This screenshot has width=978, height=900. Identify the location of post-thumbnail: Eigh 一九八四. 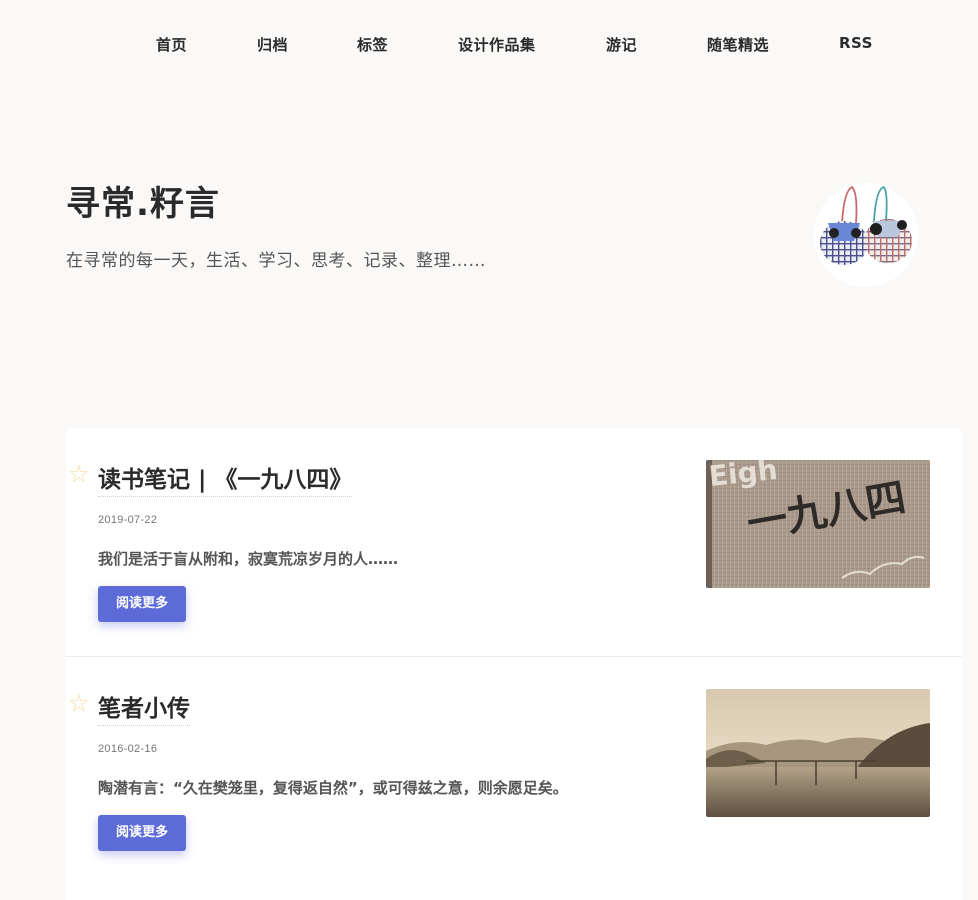
(818, 524).